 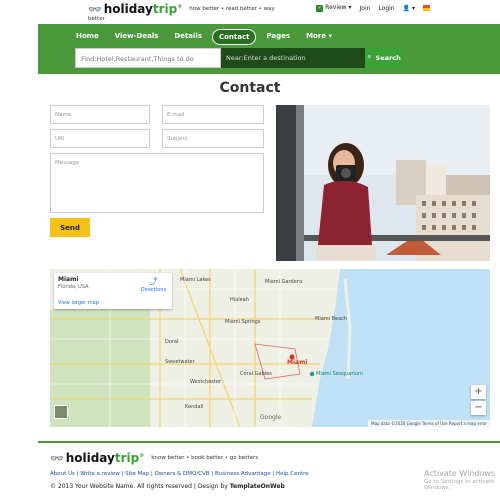 I want to click on satellite-toggle, so click(x=61, y=412).